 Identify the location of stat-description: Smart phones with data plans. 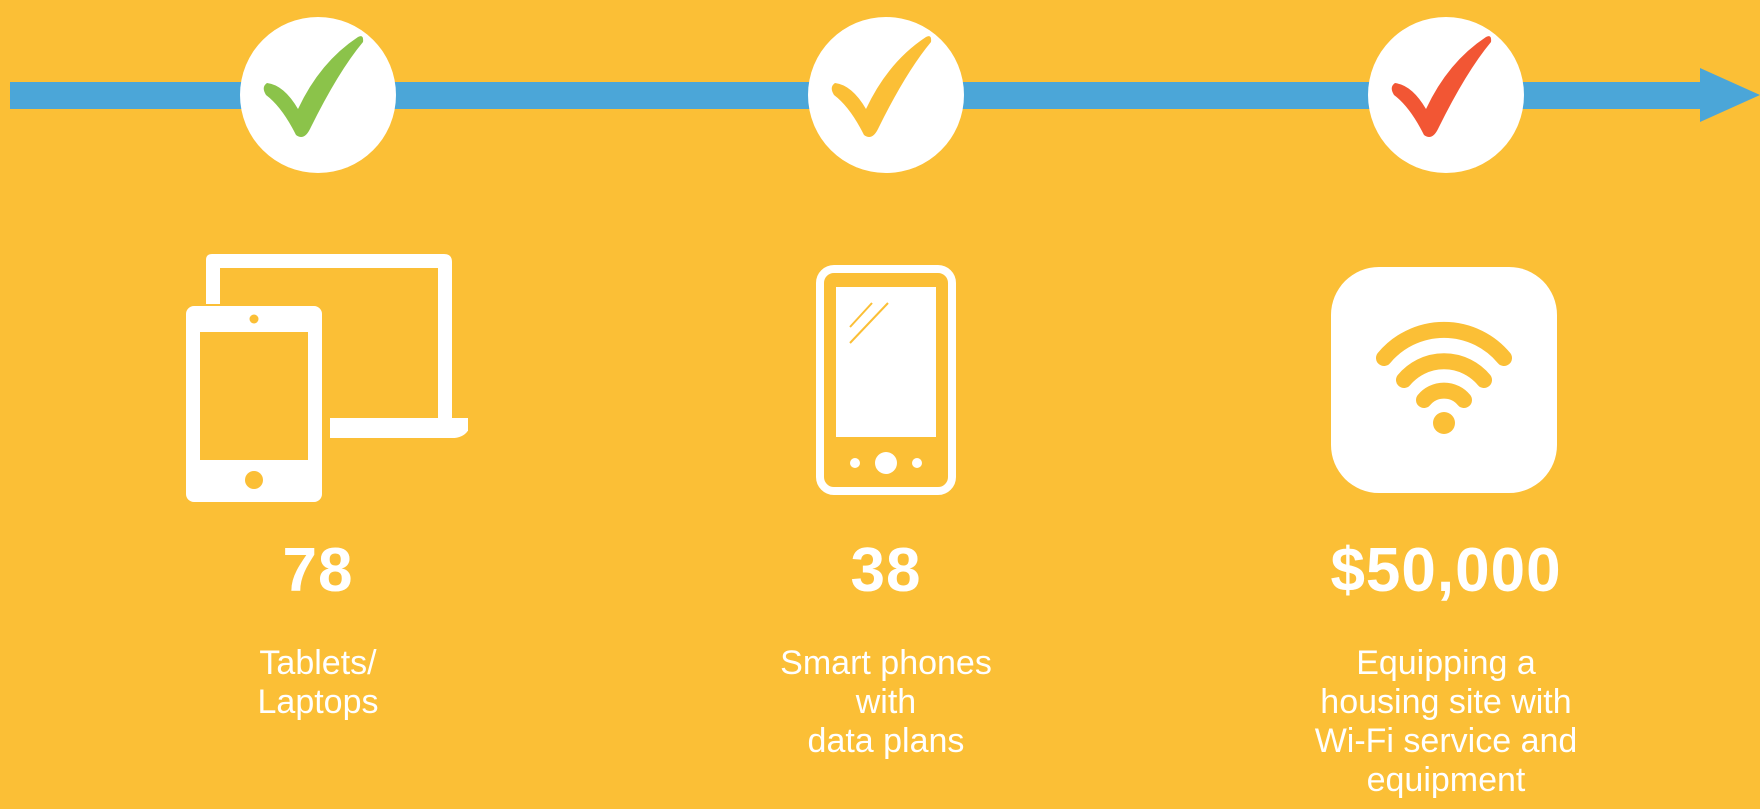
(886, 702).